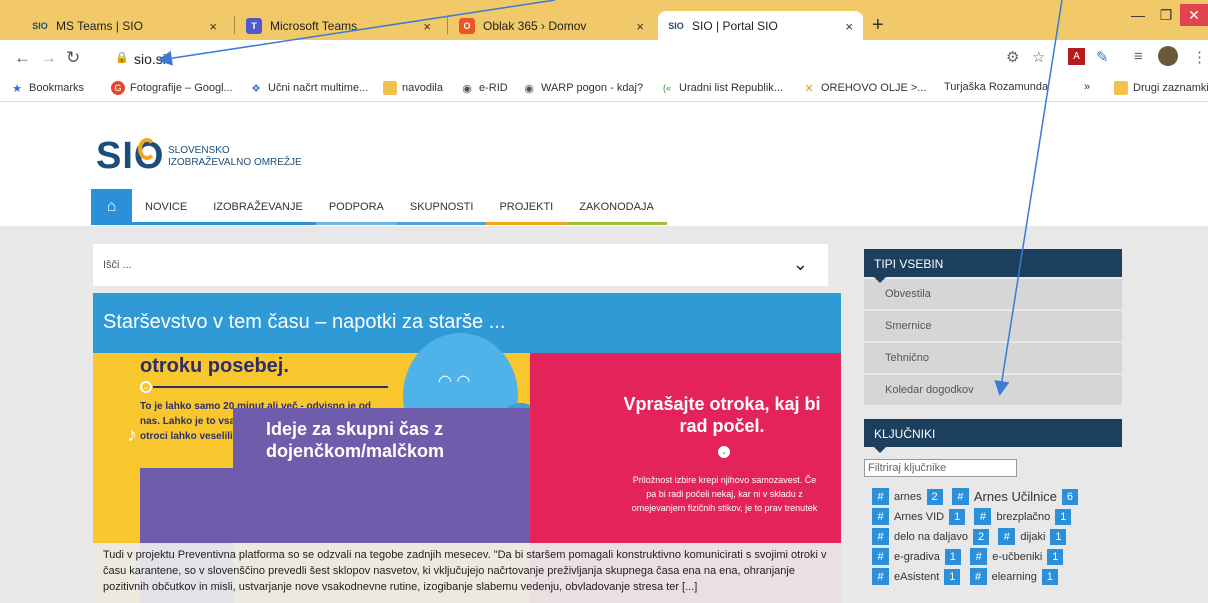  I want to click on reload-icon: ↻, so click(73, 58).